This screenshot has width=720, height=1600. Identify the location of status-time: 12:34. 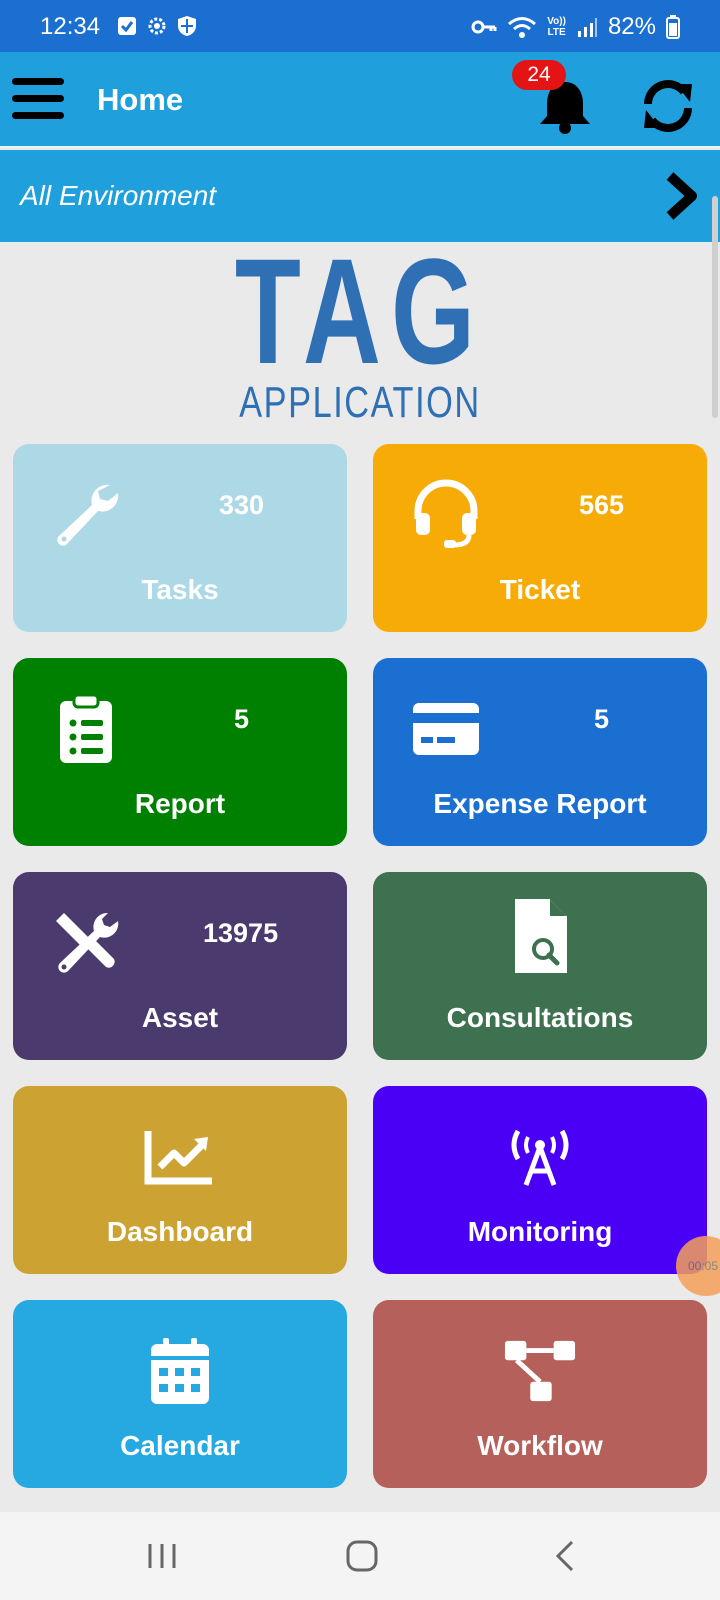
(70, 26).